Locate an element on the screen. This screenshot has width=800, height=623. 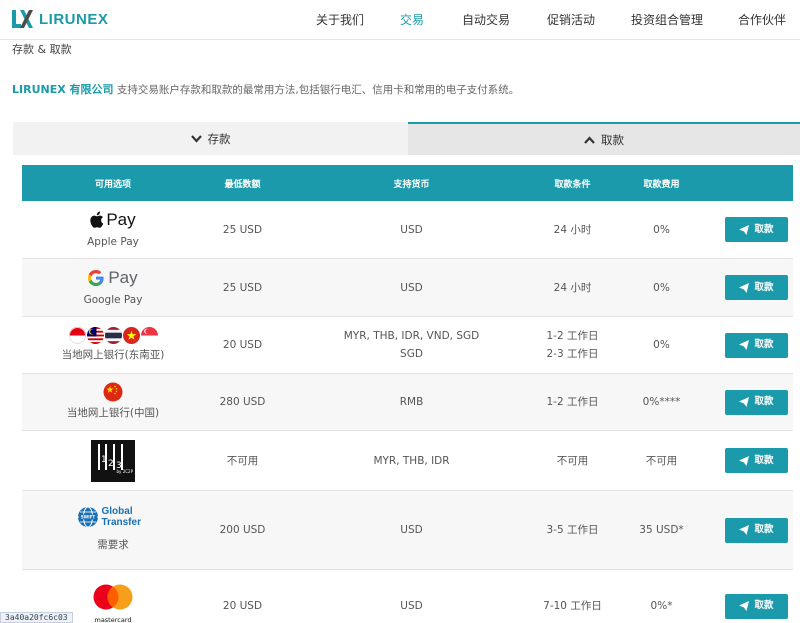
table-row: 当地网上银行(中国) 280 USD RMB 1-2 工作日 0%**** 取款 is located at coordinates (407, 402).